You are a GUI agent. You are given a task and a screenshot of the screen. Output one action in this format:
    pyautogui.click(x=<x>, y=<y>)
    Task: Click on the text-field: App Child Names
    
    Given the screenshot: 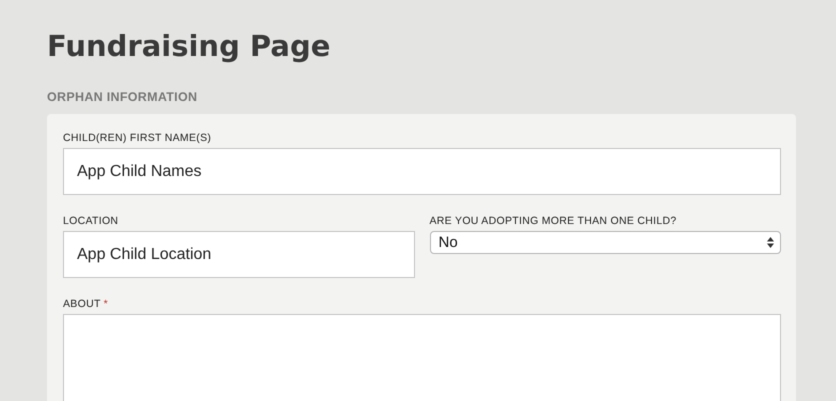 What is the action you would take?
    pyautogui.click(x=422, y=171)
    